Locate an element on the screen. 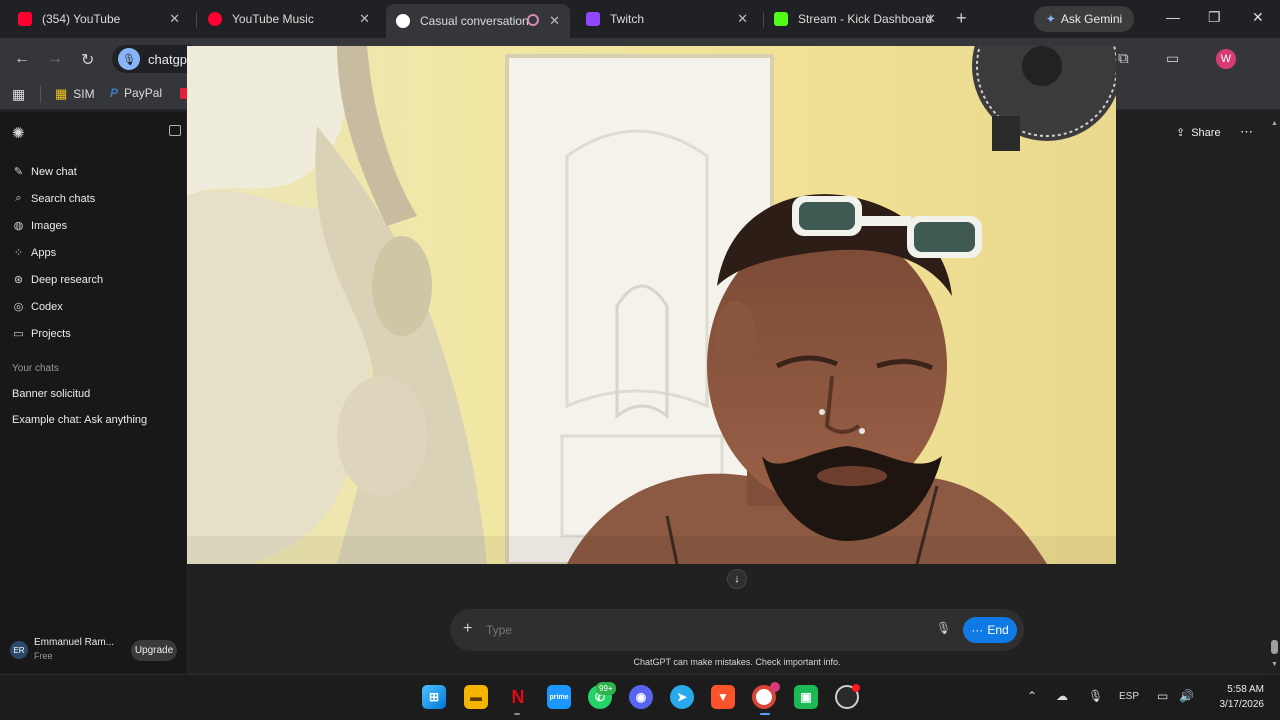 Image resolution: width=1280 pixels, height=720 pixels. tab-title: (354) YouTube is located at coordinates (81, 19).